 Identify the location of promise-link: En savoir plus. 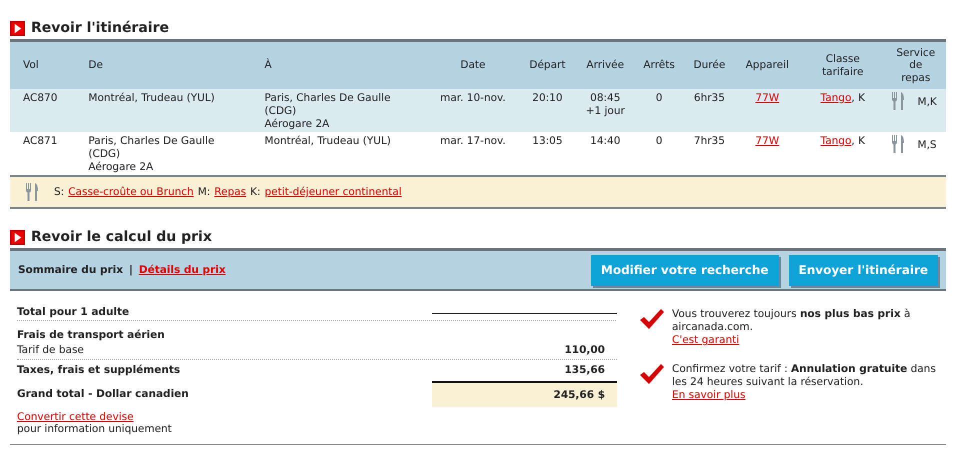
(709, 395).